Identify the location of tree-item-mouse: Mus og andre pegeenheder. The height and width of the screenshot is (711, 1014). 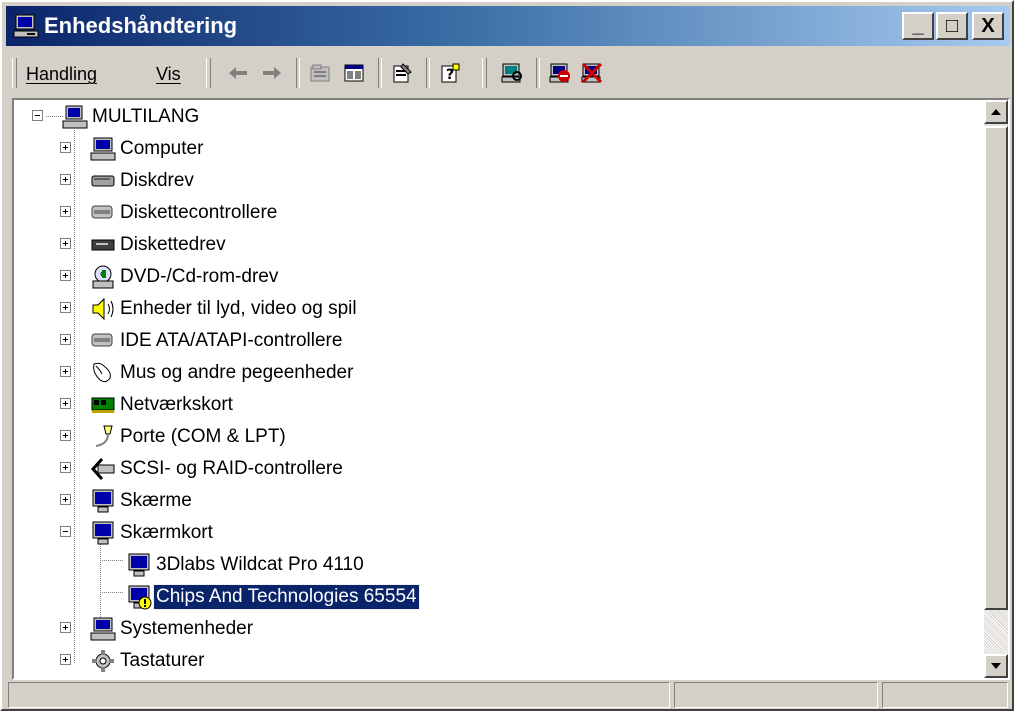
(264, 372).